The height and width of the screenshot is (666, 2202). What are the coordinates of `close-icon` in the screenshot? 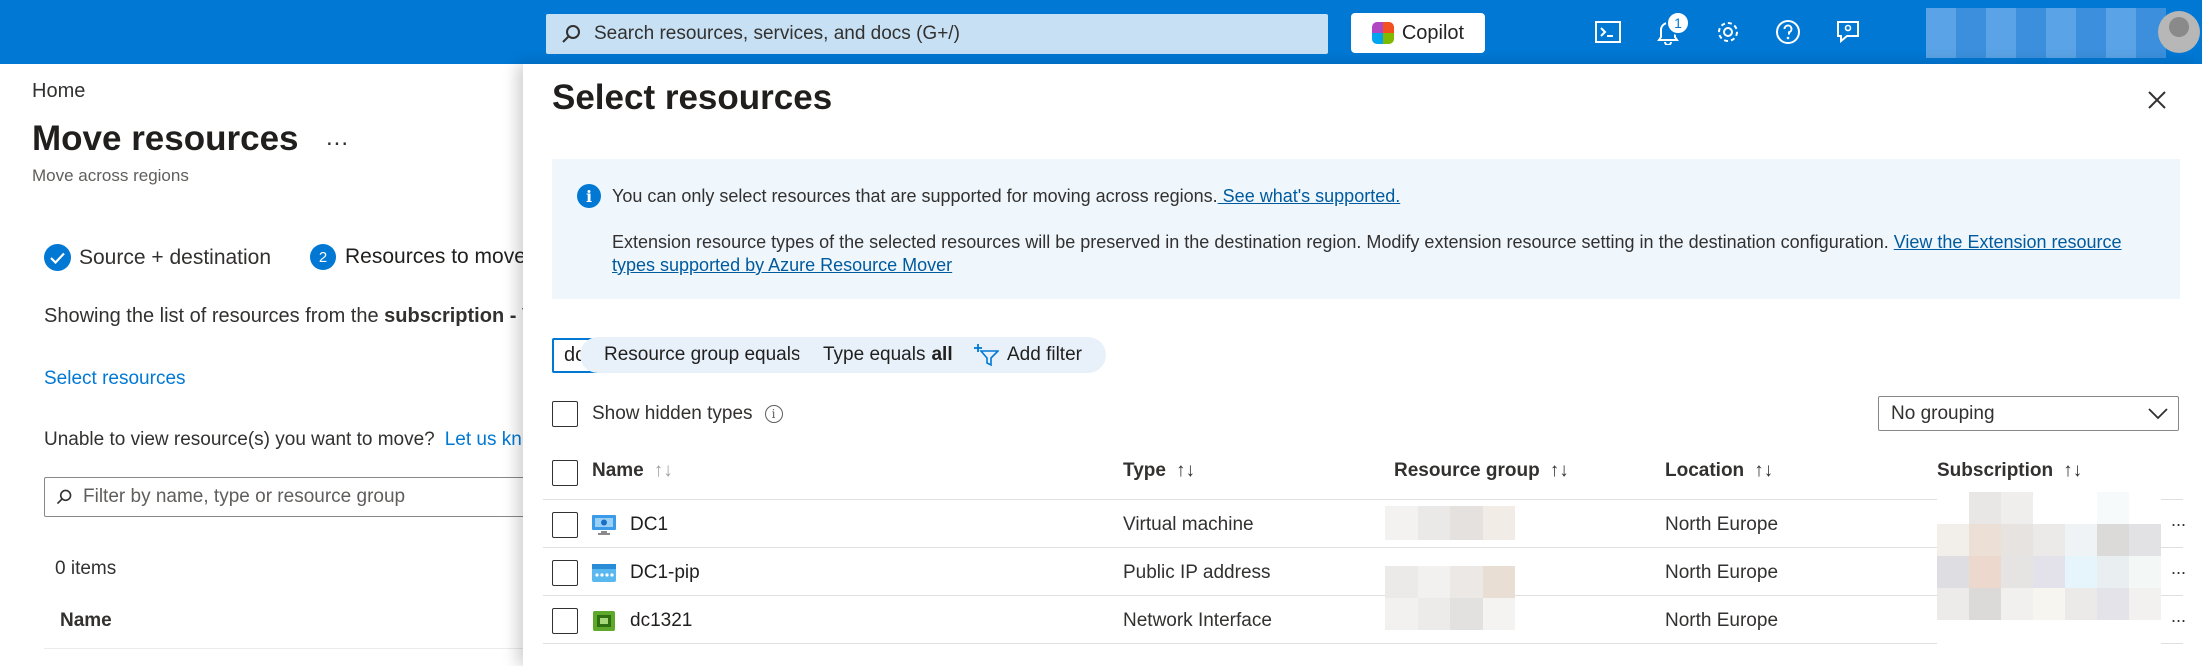 It's located at (2157, 100).